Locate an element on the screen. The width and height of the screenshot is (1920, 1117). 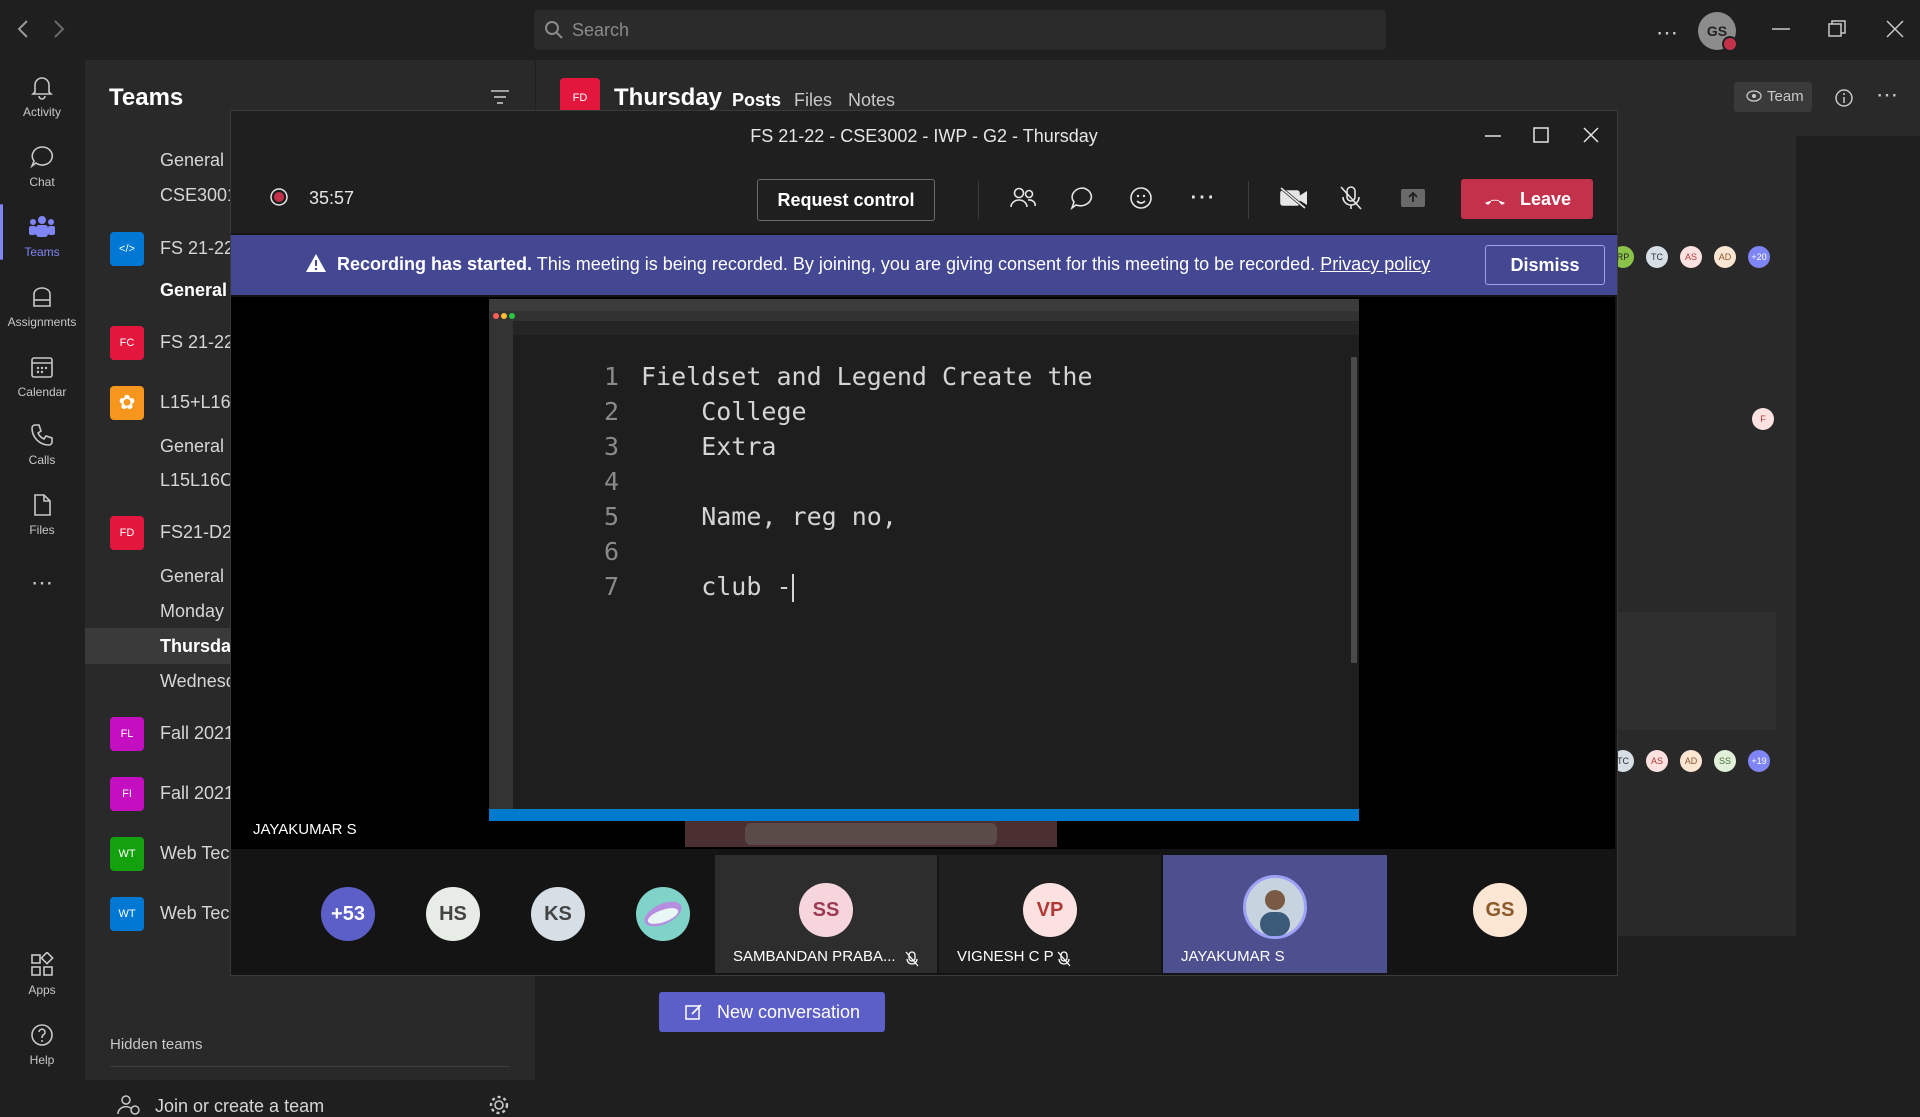
rail-item-chat: Chat is located at coordinates (42, 166).